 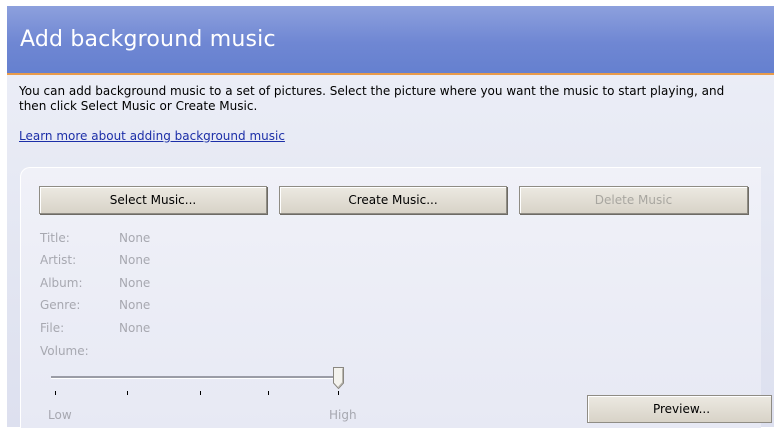 What do you see at coordinates (61, 283) in the screenshot?
I see `album-label: Album:` at bounding box center [61, 283].